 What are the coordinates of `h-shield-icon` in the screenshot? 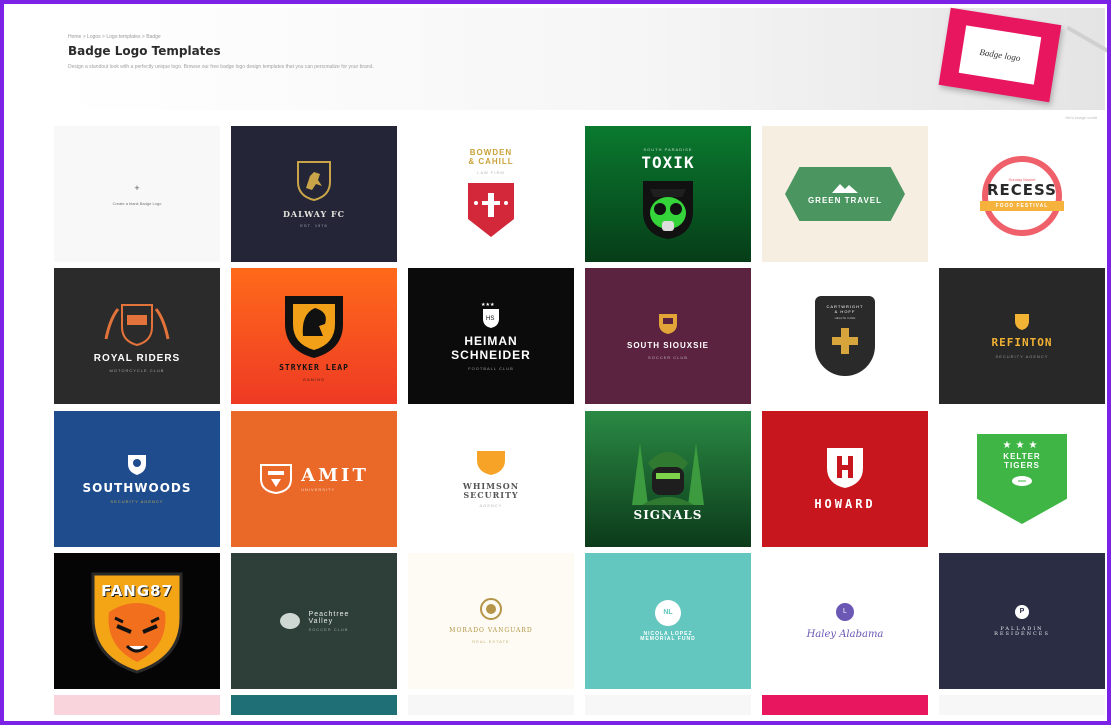 It's located at (845, 468).